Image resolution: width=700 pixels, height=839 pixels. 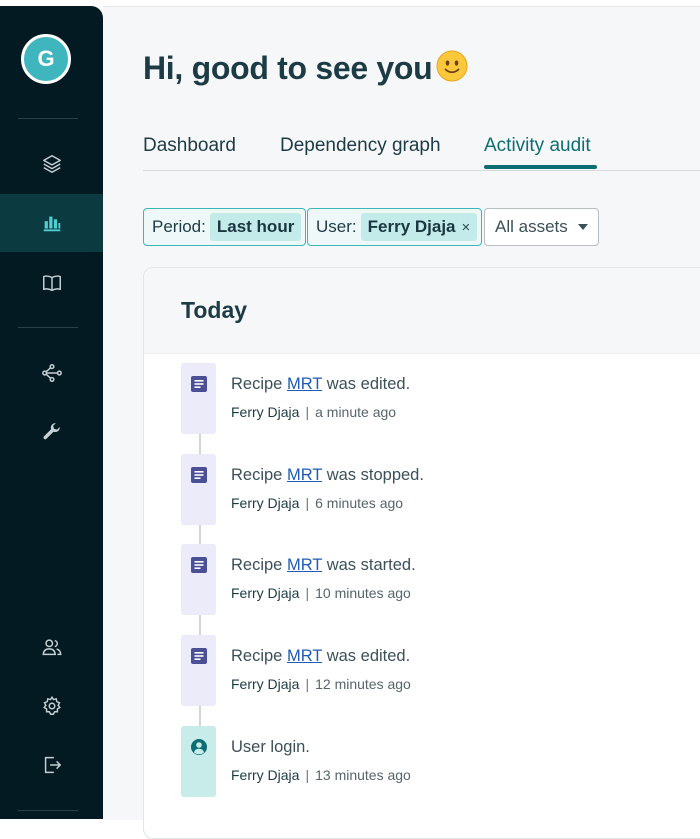 I want to click on book-icon, so click(x=51, y=283).